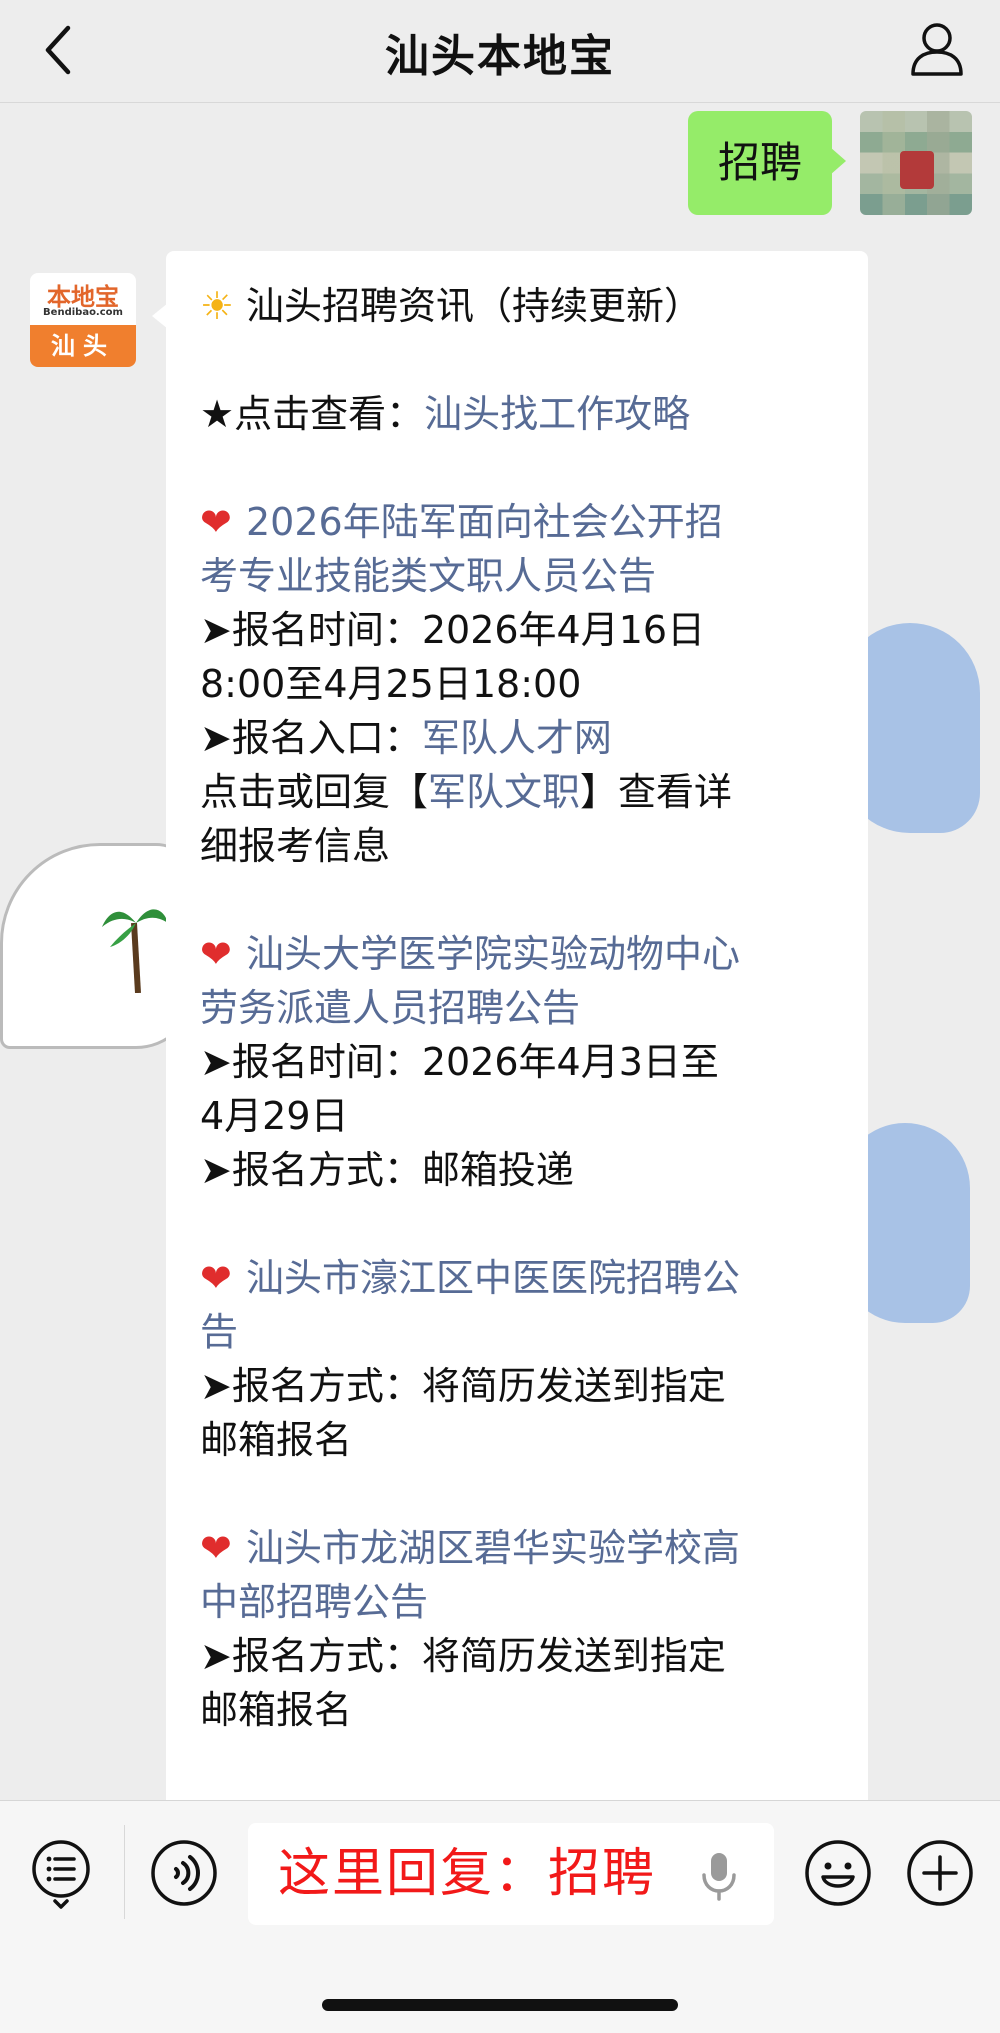 The width and height of the screenshot is (1000, 2033). What do you see at coordinates (520, 576) in the screenshot?
I see `job-title-link: 考专业技能类文职人员公告` at bounding box center [520, 576].